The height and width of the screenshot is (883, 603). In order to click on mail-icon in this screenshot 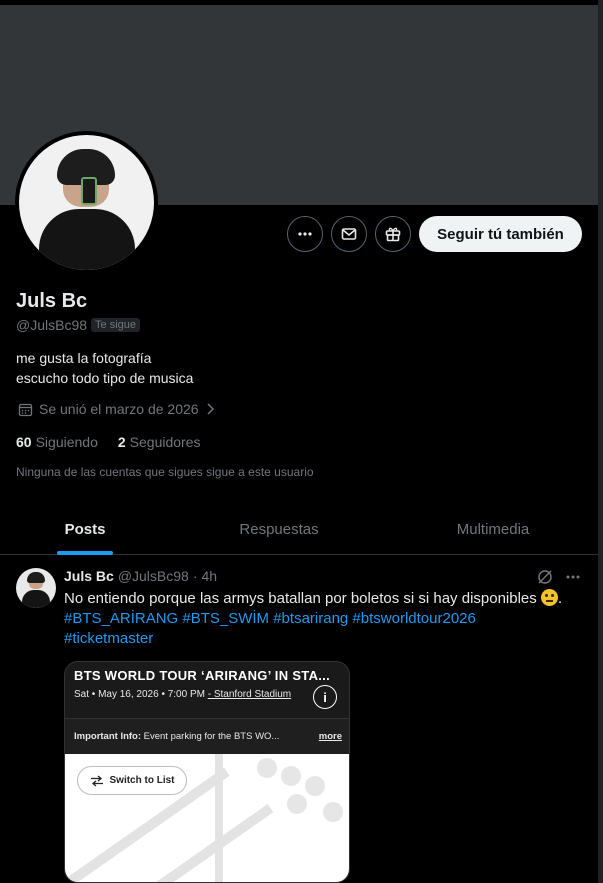, I will do `click(349, 234)`.